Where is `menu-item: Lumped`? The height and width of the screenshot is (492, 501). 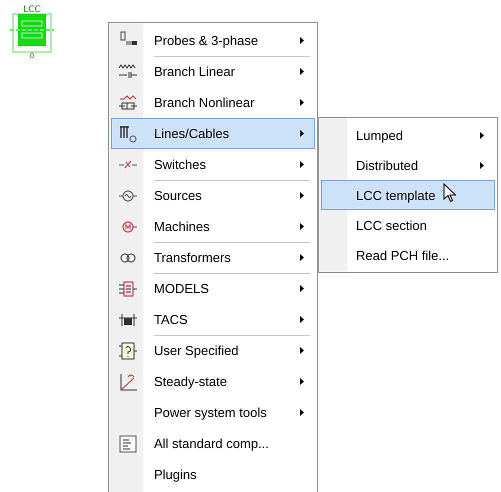
menu-item: Lumped is located at coordinates (408, 135).